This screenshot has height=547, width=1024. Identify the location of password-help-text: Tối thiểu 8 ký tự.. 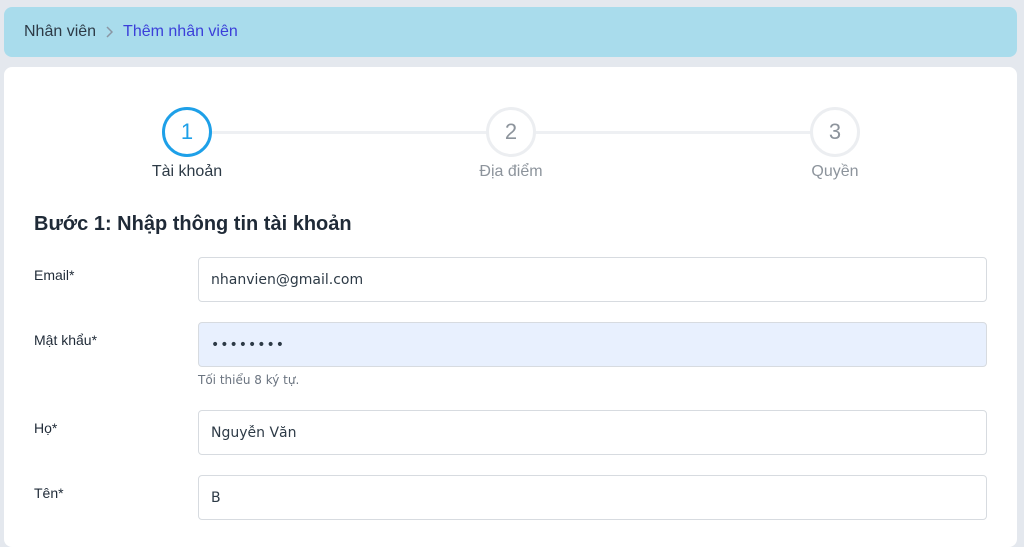
(249, 380).